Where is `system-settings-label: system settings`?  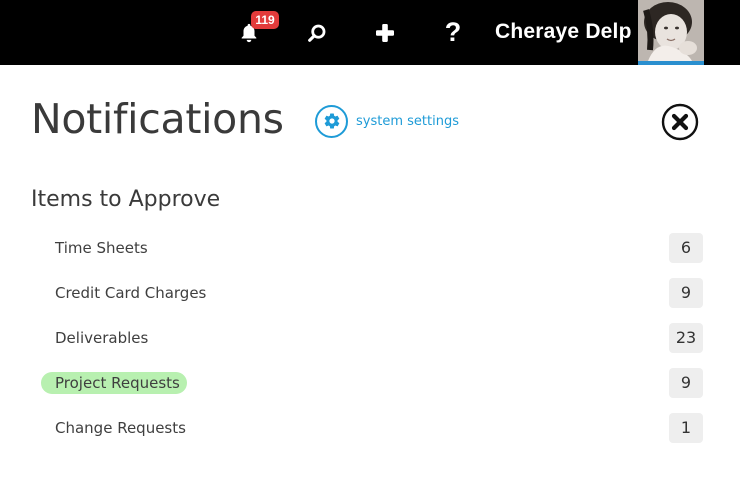
system-settings-label: system settings is located at coordinates (407, 121).